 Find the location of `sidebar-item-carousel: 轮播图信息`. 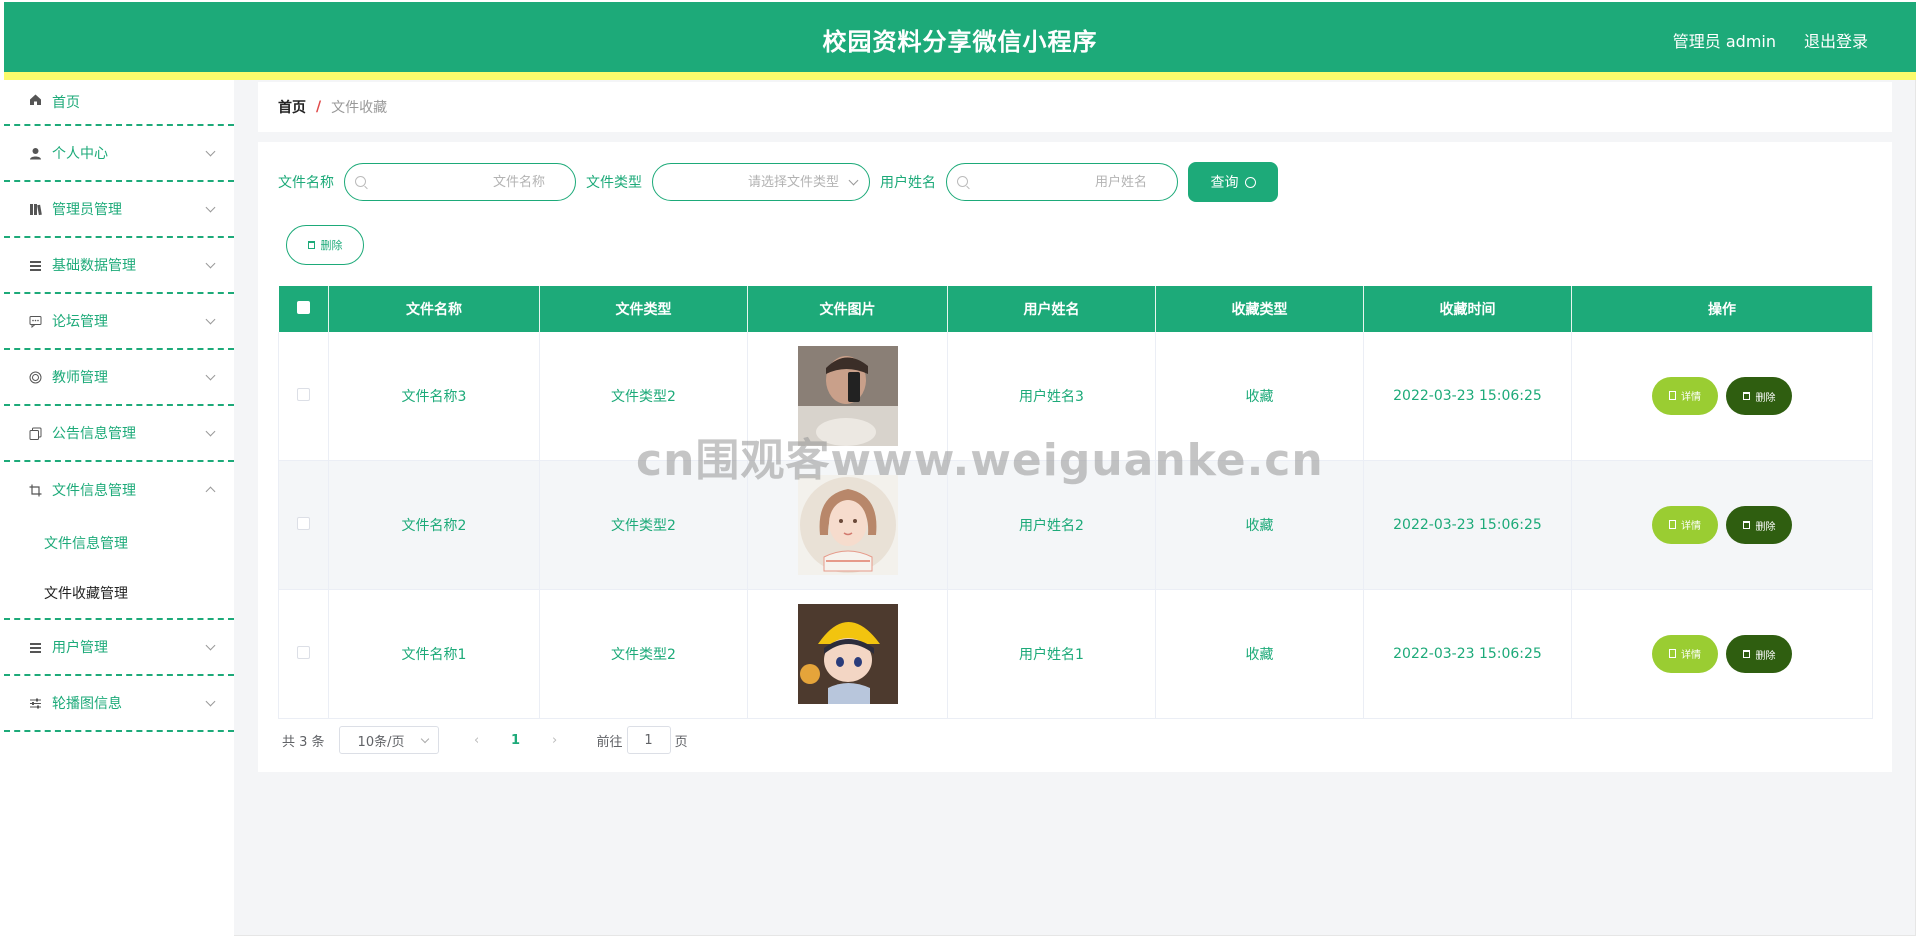

sidebar-item-carousel: 轮播图信息 is located at coordinates (119, 704).